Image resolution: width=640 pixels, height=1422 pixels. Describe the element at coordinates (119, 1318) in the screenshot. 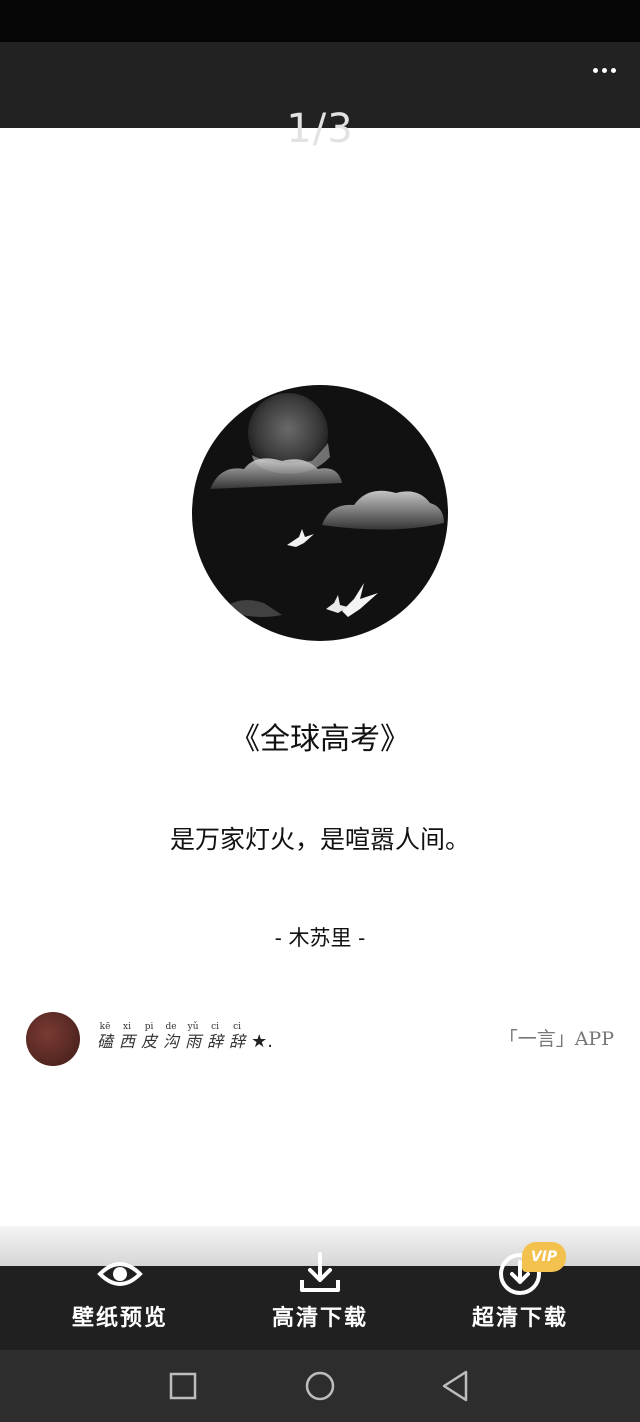

I see `tool-label: 壁纸预览` at that location.